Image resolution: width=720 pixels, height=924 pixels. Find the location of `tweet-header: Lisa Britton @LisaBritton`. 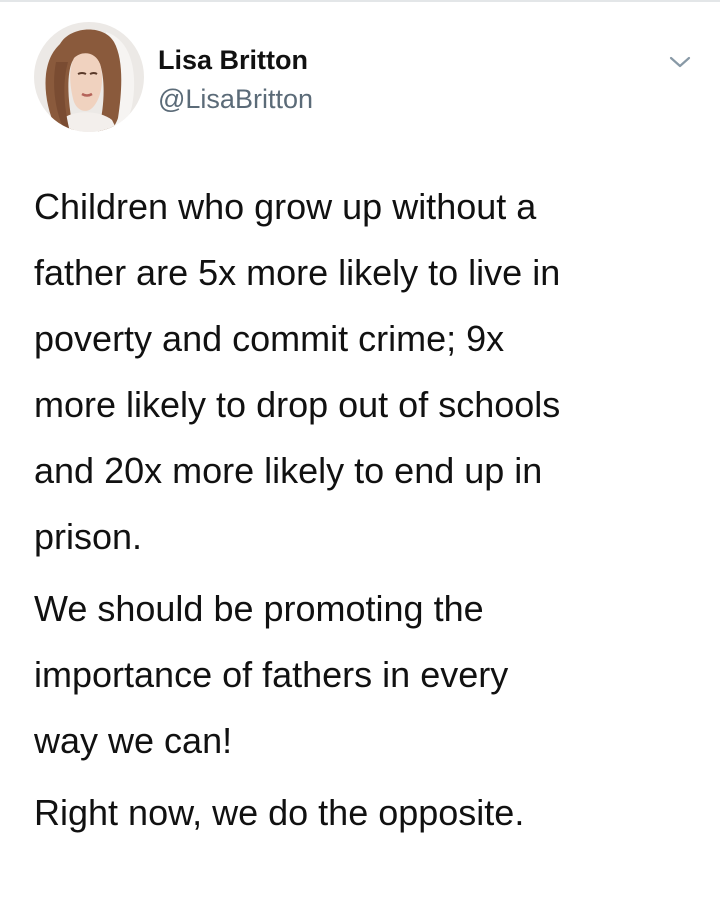

tweet-header: Lisa Britton @LisaBritton is located at coordinates (364, 78).